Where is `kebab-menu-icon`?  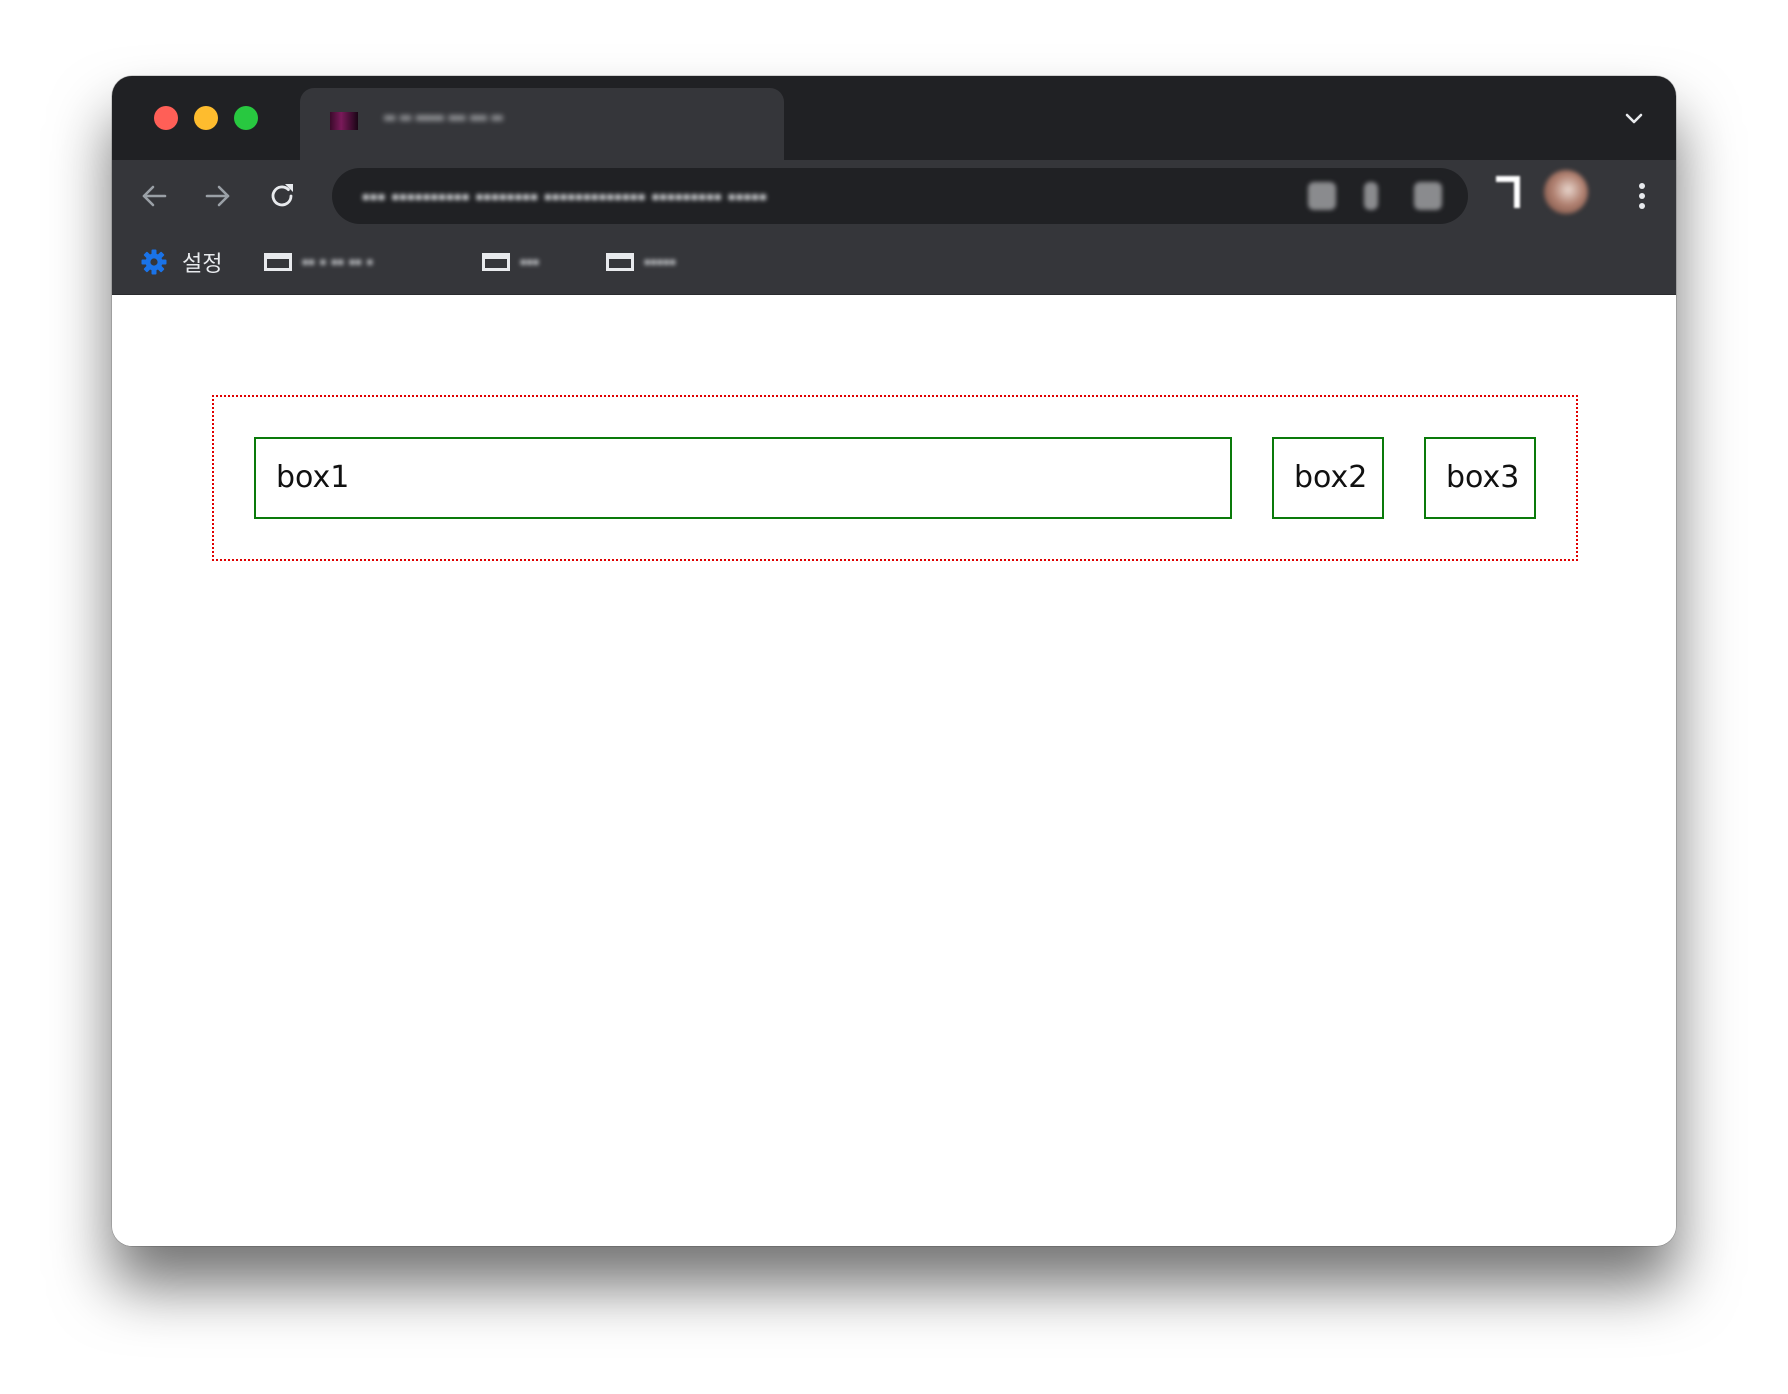
kebab-menu-icon is located at coordinates (1642, 196).